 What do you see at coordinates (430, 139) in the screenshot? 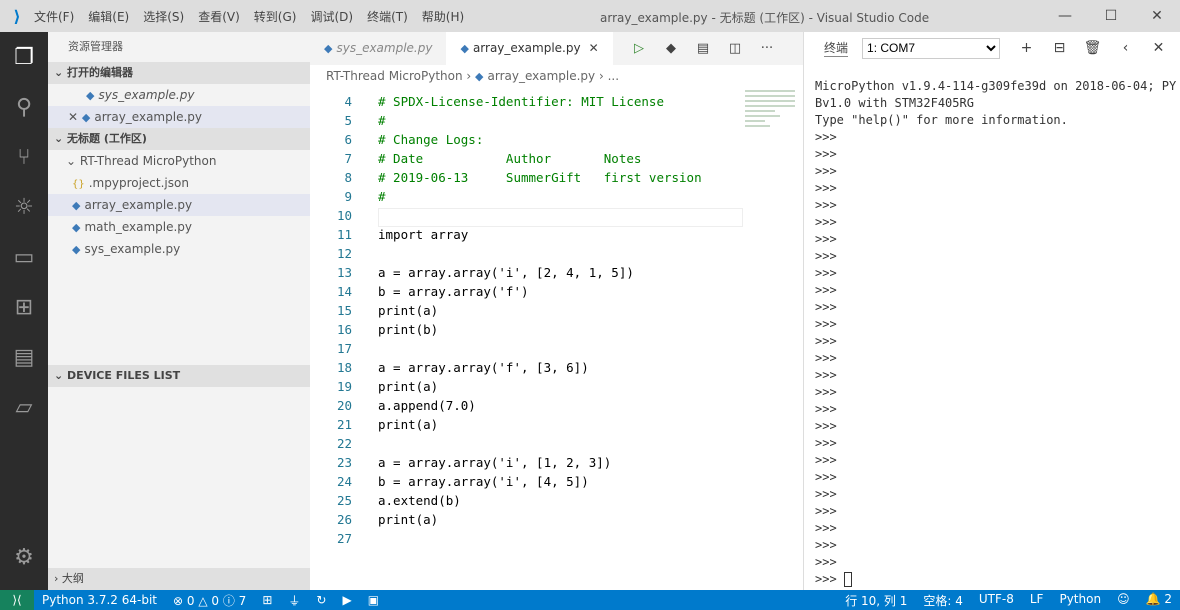
I see `code-line: # Change Logs:` at bounding box center [430, 139].